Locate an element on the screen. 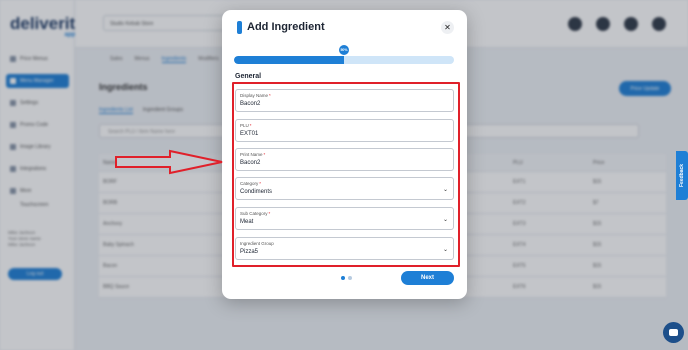 The height and width of the screenshot is (350, 688). field-value: Condiments is located at coordinates (256, 192).